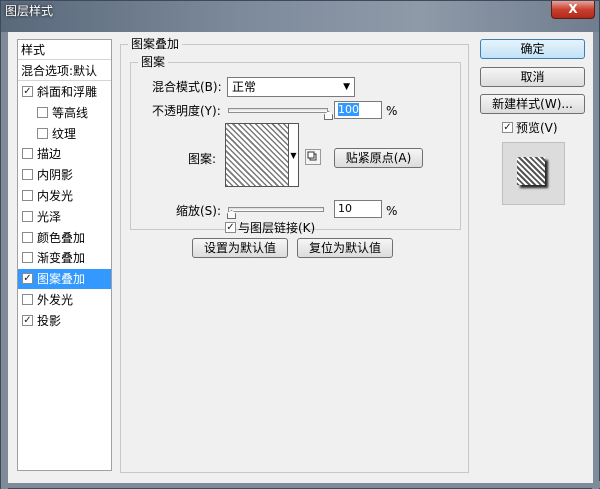 The width and height of the screenshot is (600, 489). I want to click on cancel-button: 取消, so click(532, 77).